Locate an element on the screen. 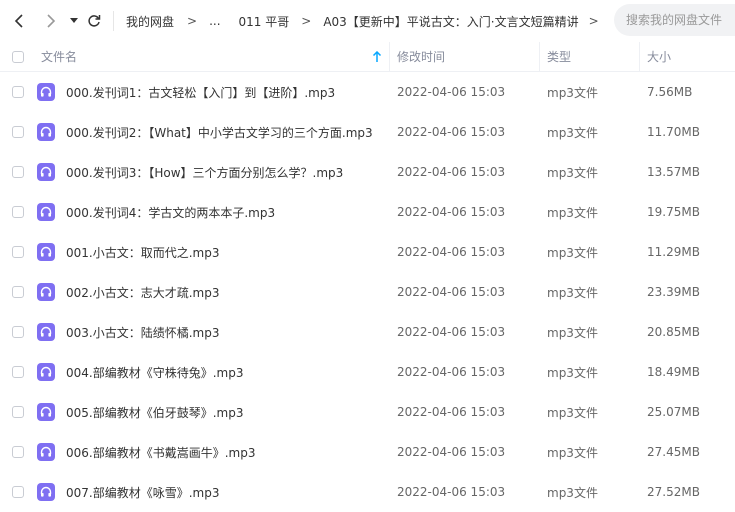 This screenshot has width=735, height=512. column-header-name: 文件名 is located at coordinates (59, 56).